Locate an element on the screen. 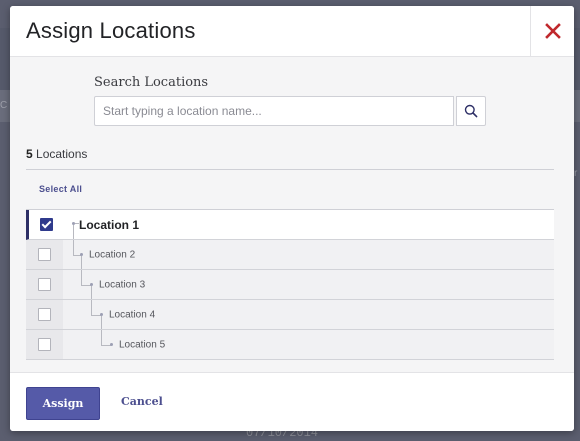 The height and width of the screenshot is (441, 580). modal-header: Assign Locations is located at coordinates (292, 31).